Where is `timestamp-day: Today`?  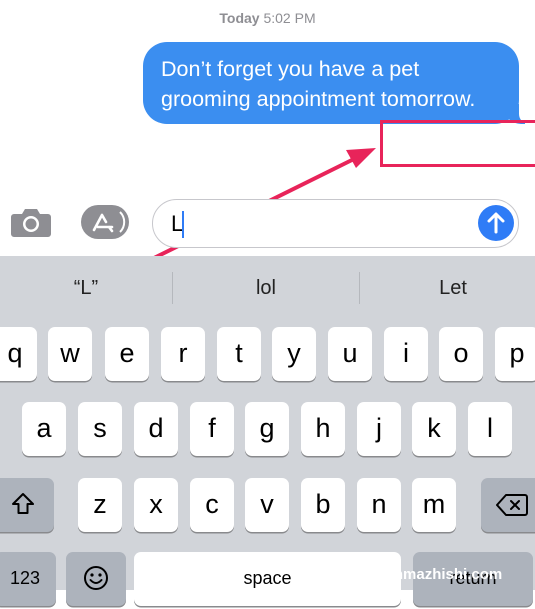 timestamp-day: Today is located at coordinates (239, 18).